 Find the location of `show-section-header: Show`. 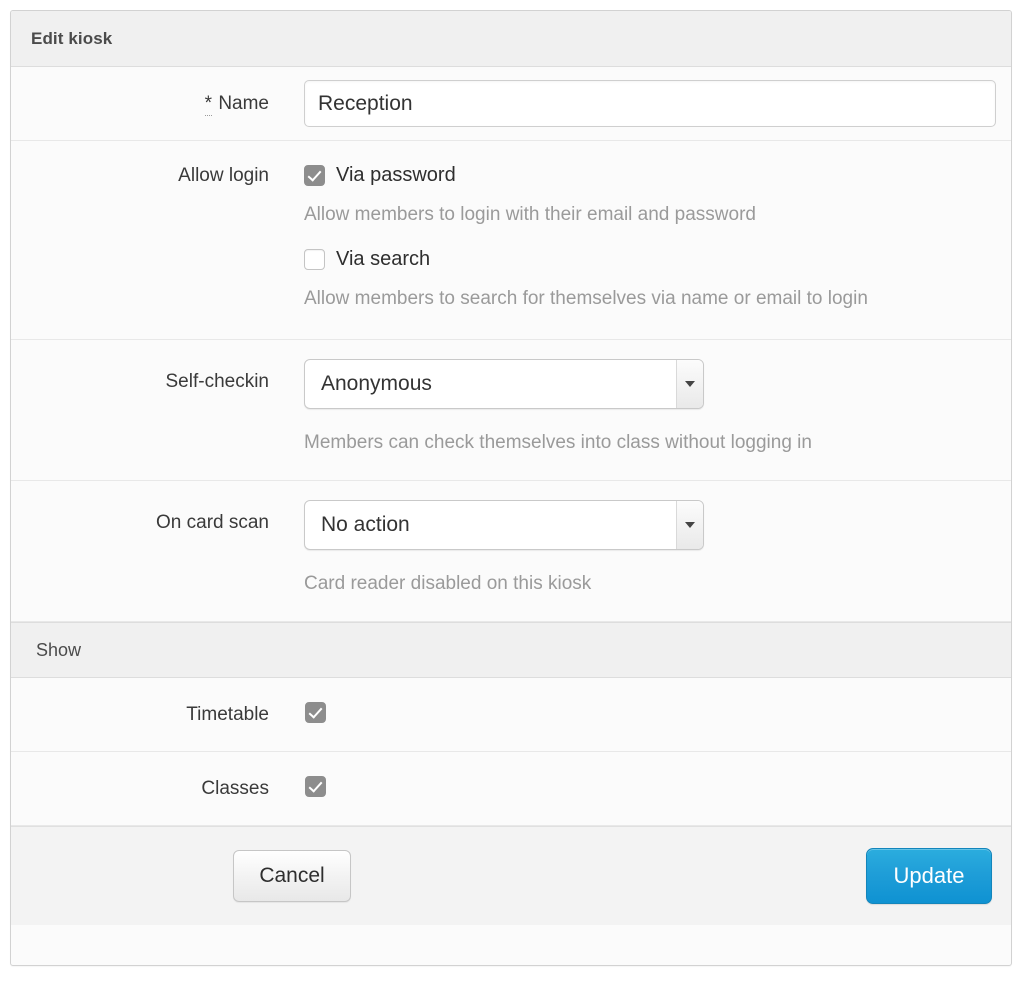

show-section-header: Show is located at coordinates (511, 650).